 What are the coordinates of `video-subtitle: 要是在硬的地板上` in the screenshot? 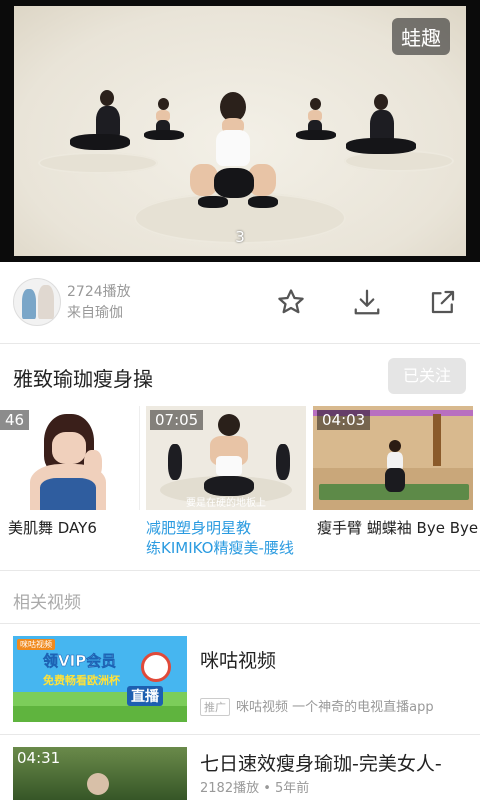 It's located at (226, 503).